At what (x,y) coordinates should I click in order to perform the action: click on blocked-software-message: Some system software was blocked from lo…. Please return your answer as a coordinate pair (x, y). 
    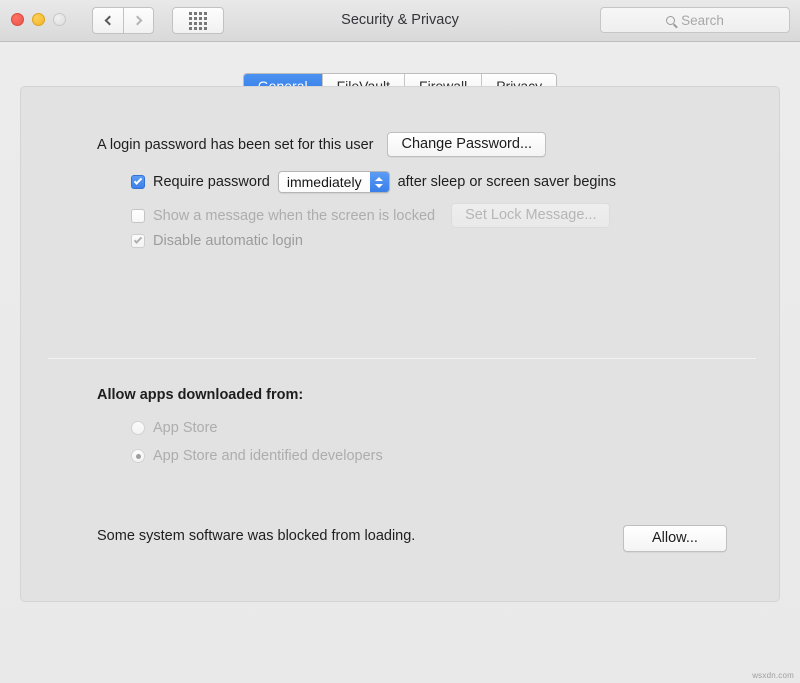
    Looking at the image, I should click on (256, 536).